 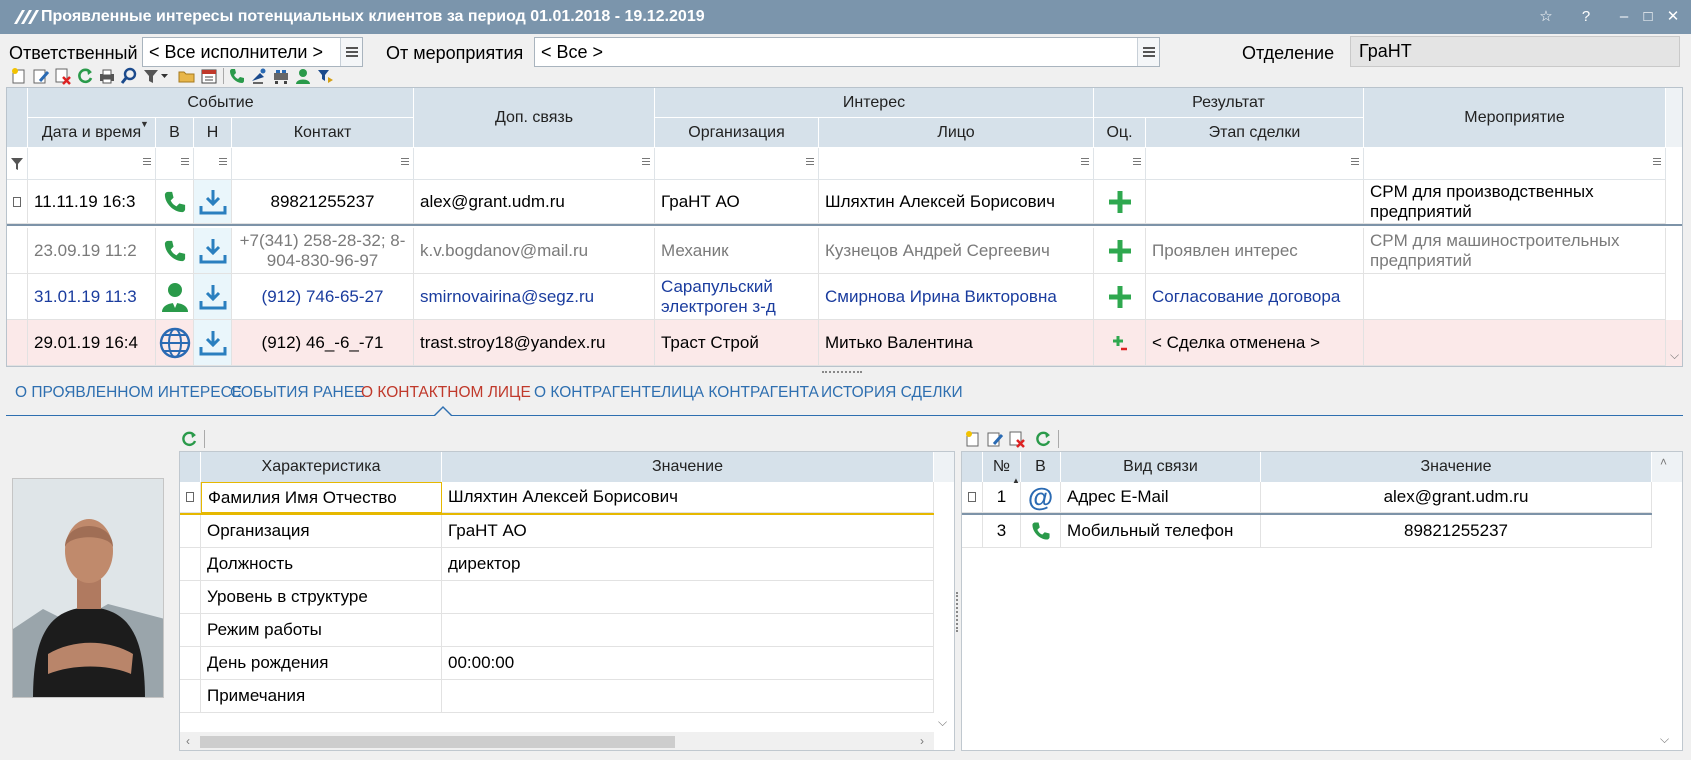 I want to click on close-button: ✕, so click(x=1673, y=17).